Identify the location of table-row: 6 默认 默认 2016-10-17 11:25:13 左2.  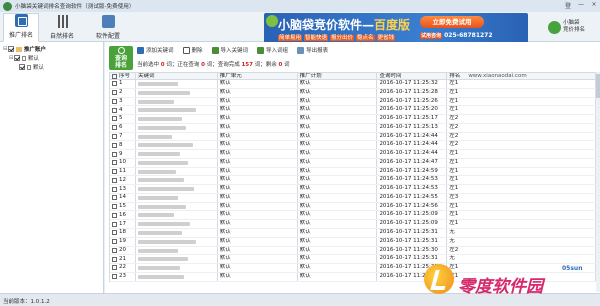
(353, 128).